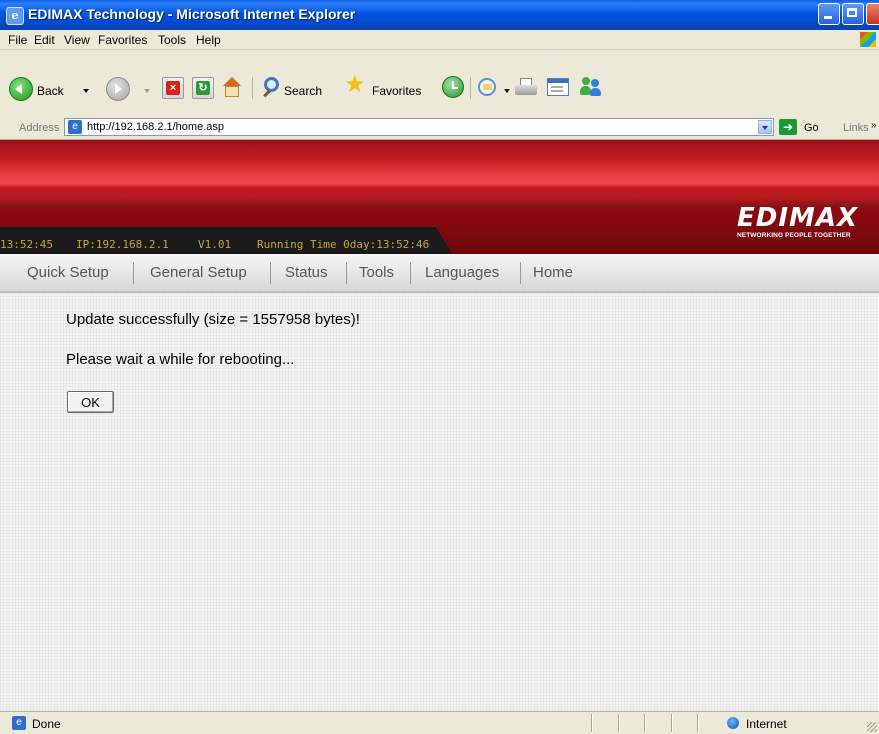  Describe the element at coordinates (489, 87) in the screenshot. I see `mail-icon` at that location.